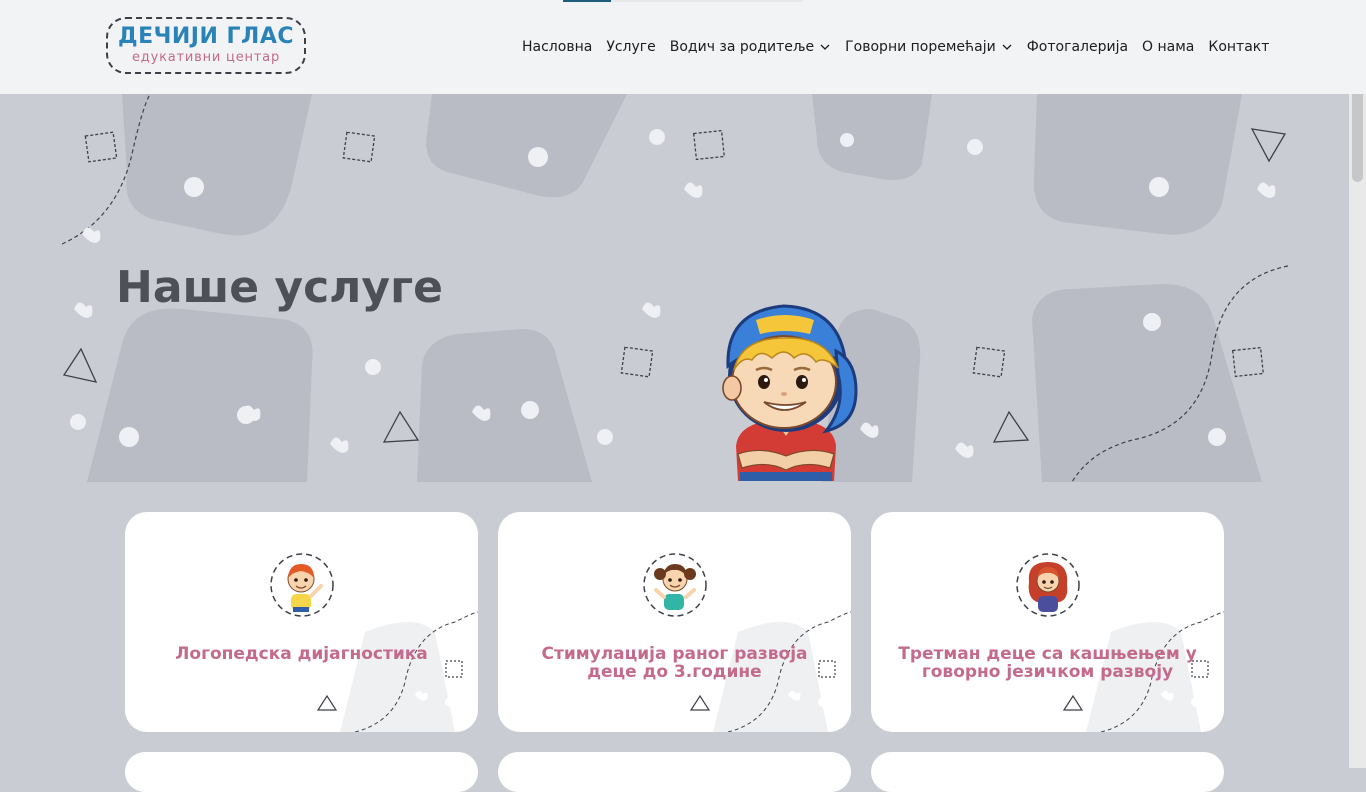  I want to click on site-logo: ДЕЧИЈИ ГЛАС едукативни центар, so click(206, 45).